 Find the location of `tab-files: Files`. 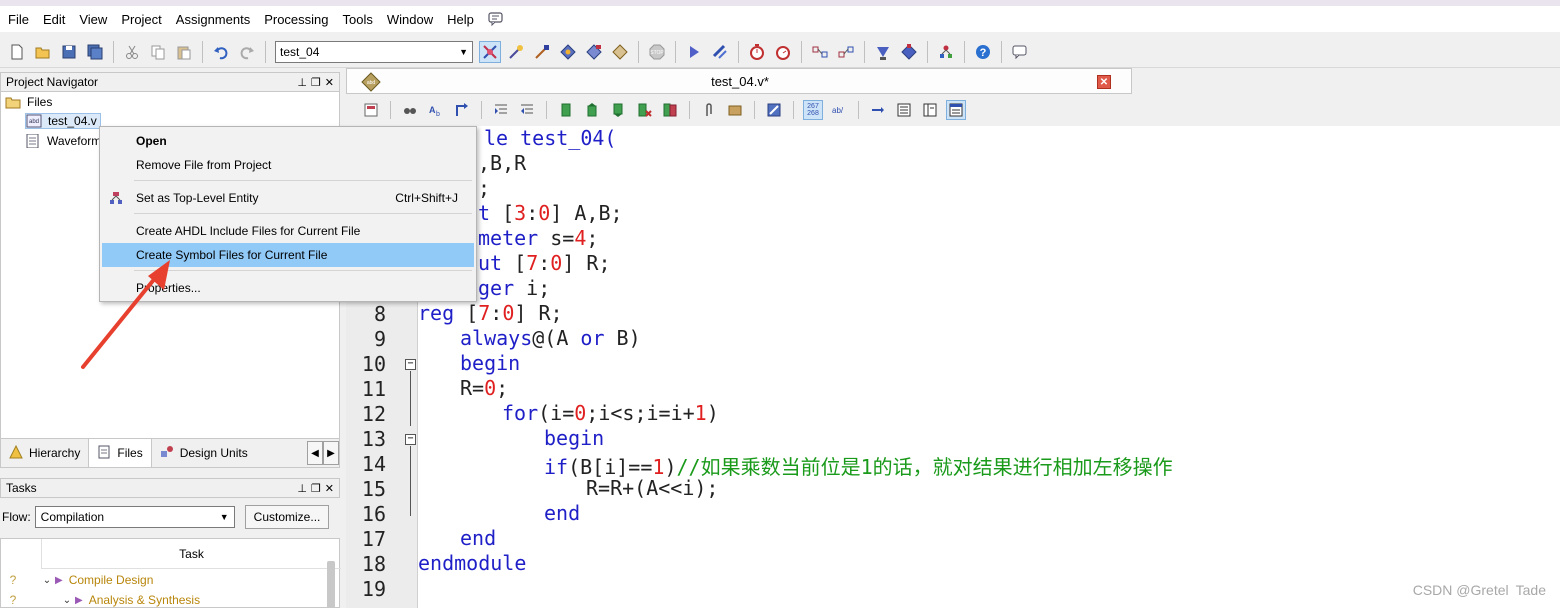

tab-files: Files is located at coordinates (120, 453).